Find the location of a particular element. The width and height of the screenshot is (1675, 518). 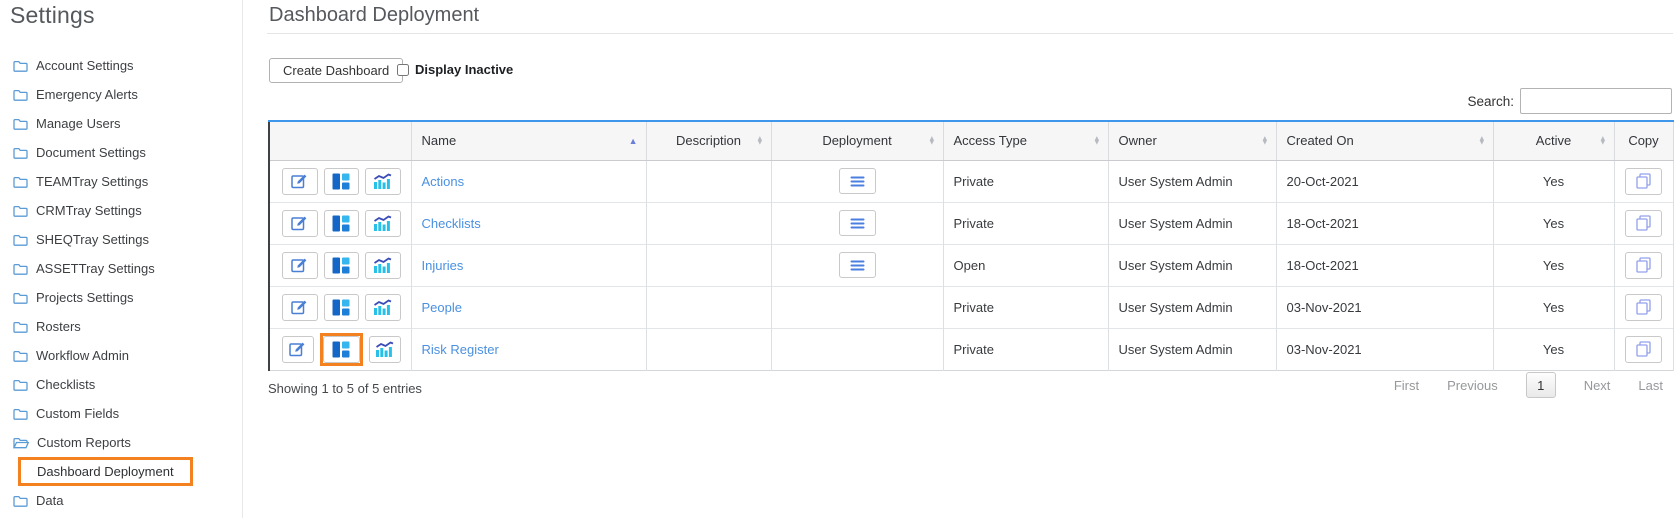

sidebar-item-workflow-admin: Workflow Admin is located at coordinates (121, 355).